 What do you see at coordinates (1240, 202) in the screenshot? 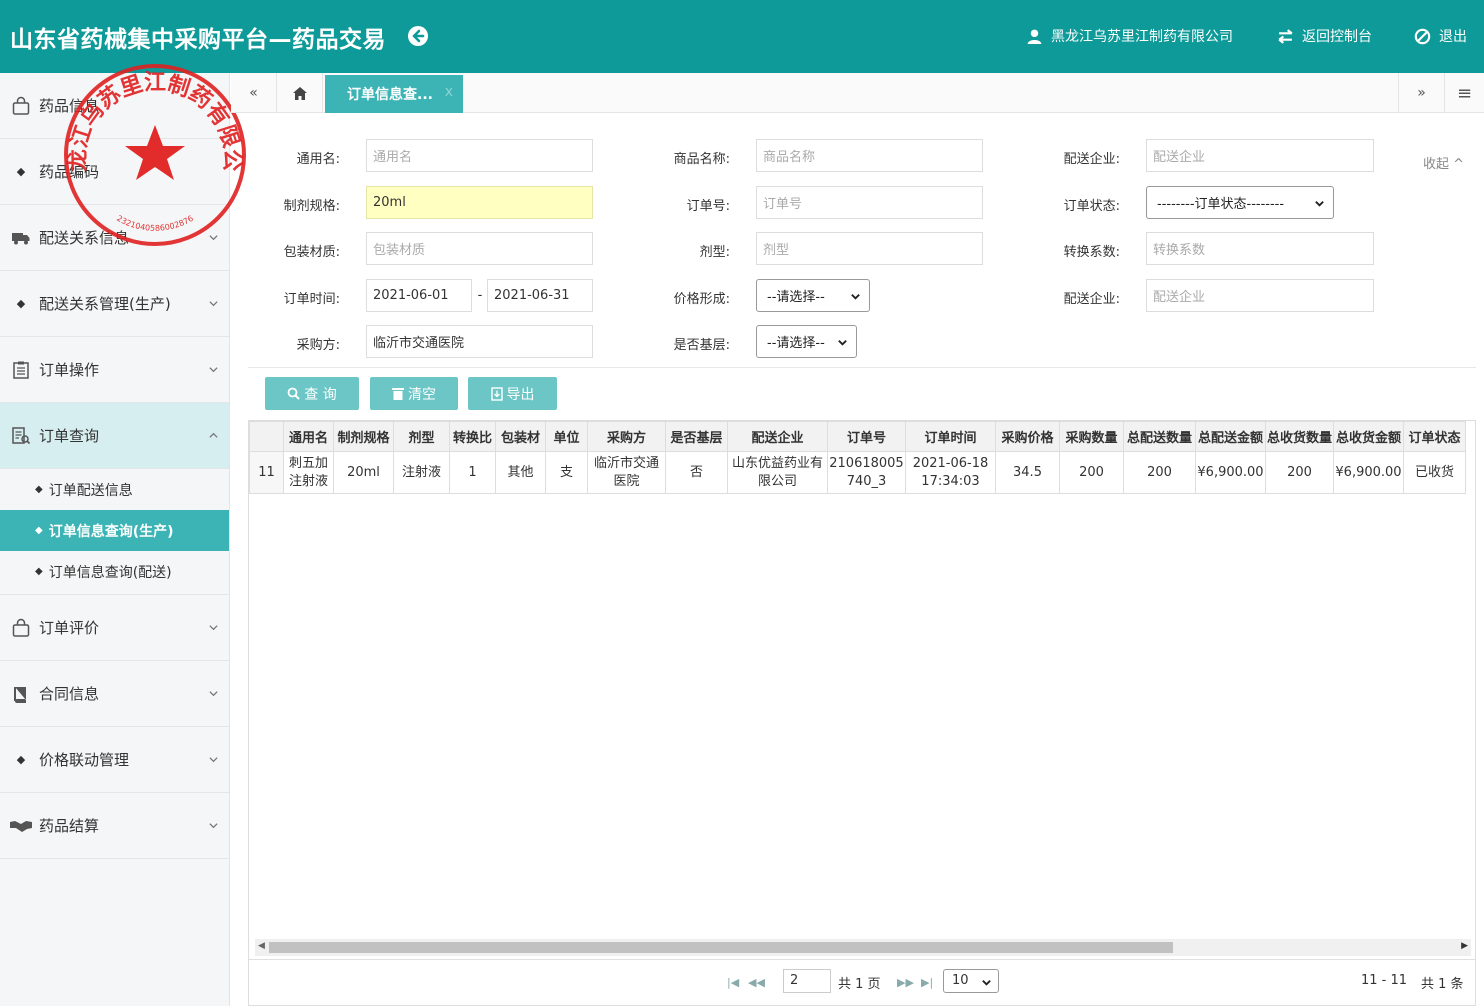
I see `order-status-select: --------订单状态--------` at bounding box center [1240, 202].